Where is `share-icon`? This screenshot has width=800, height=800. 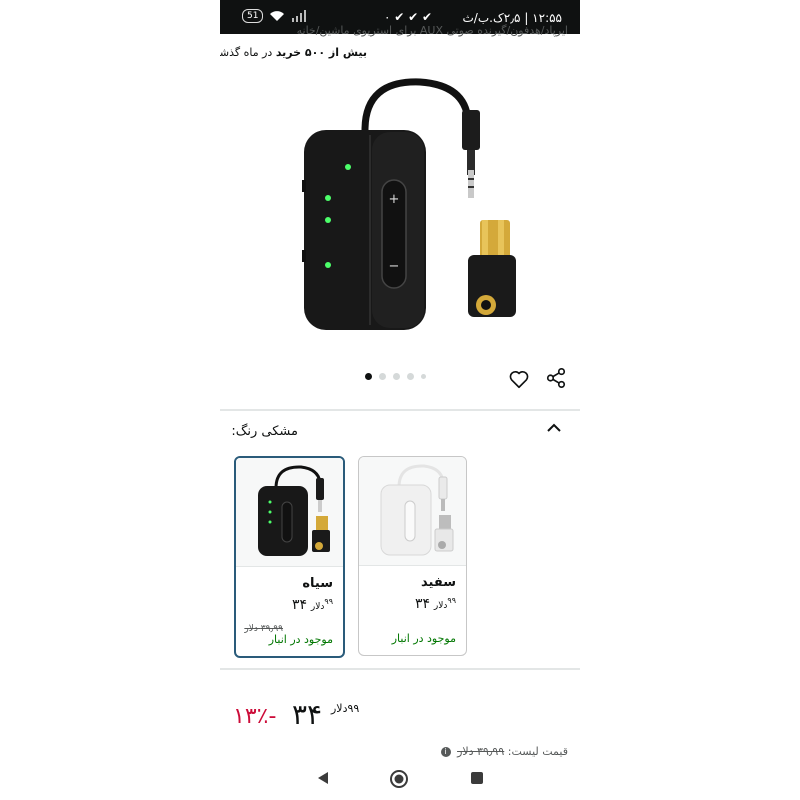 share-icon is located at coordinates (556, 378).